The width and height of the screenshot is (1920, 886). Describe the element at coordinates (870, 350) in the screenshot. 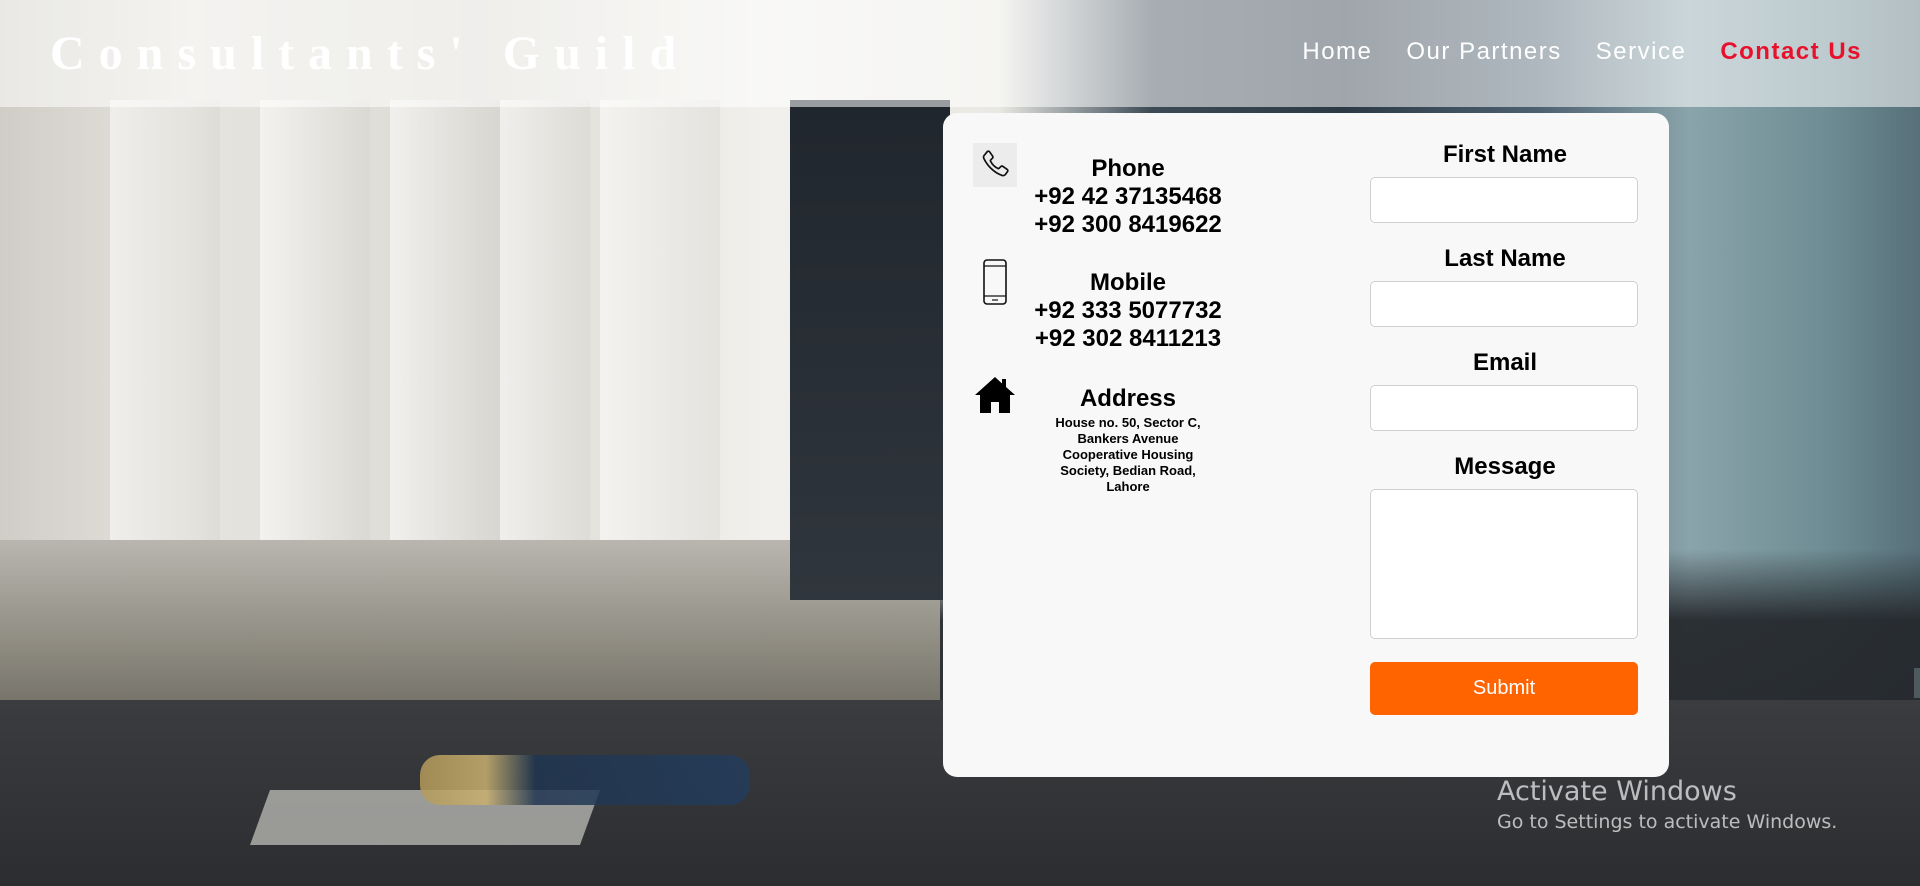

I see `monitor-shape` at that location.